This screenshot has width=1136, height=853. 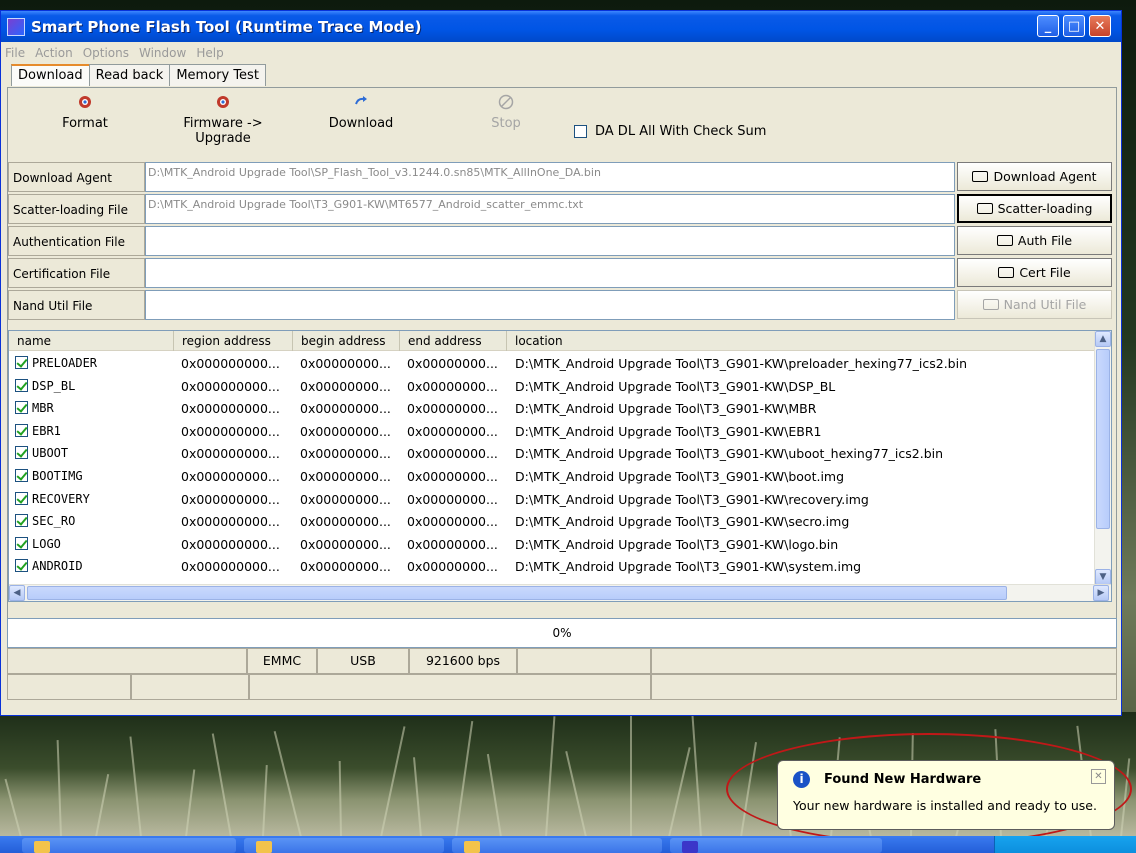 What do you see at coordinates (1034, 176) in the screenshot?
I see `download-agent-button: Download Agent` at bounding box center [1034, 176].